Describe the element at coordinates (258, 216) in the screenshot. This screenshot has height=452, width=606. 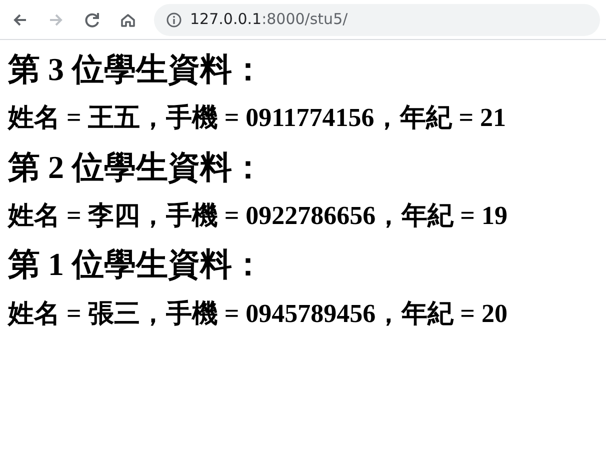
I see `student-info: 姓名 = 李四，手機 = 0922786656，年紀 = 19` at that location.